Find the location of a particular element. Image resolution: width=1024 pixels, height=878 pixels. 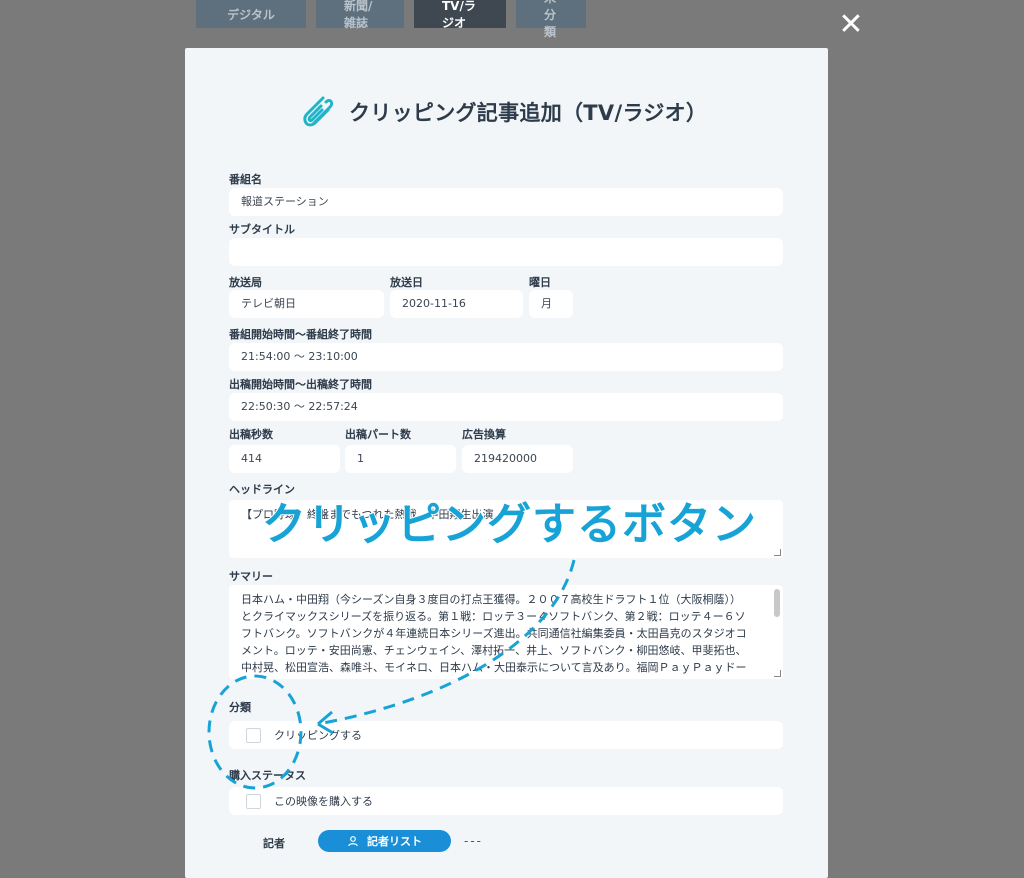

category-tabs: デジタル 新聞/雑誌 TV/ラジオ 未分類 is located at coordinates (391, 19).